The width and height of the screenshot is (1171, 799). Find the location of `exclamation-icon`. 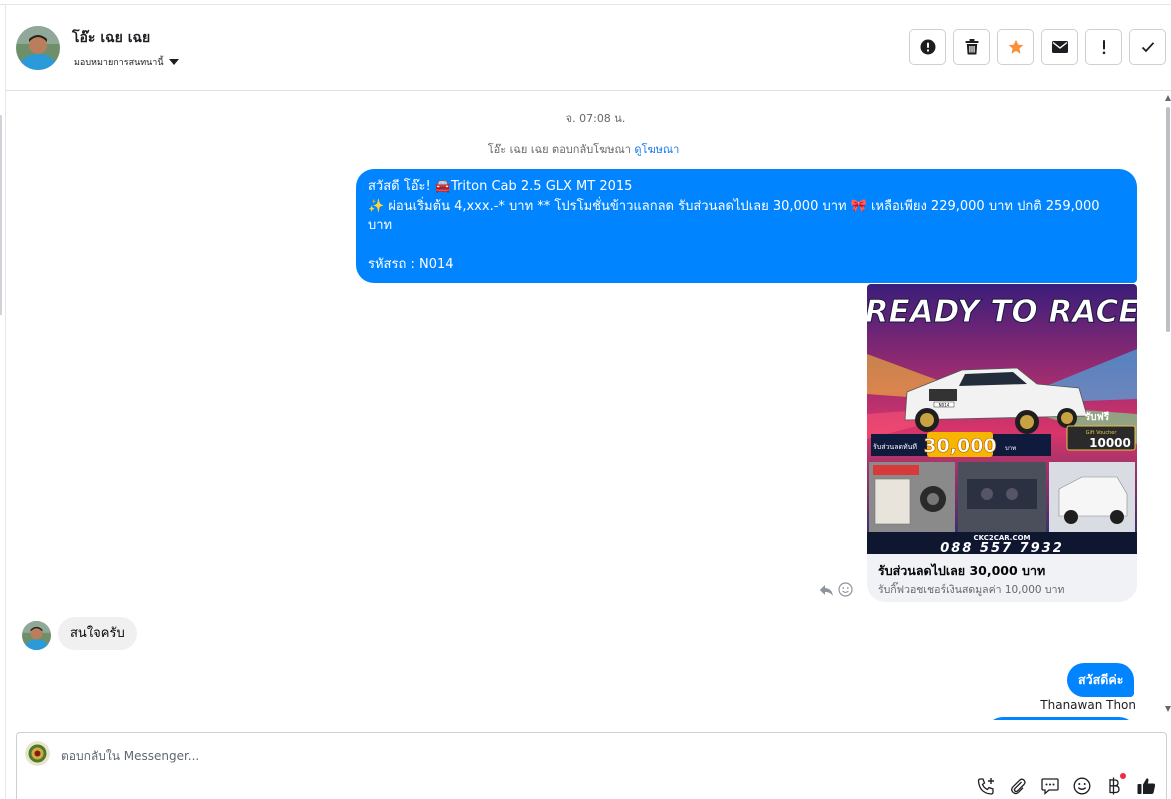

exclamation-icon is located at coordinates (1103, 47).